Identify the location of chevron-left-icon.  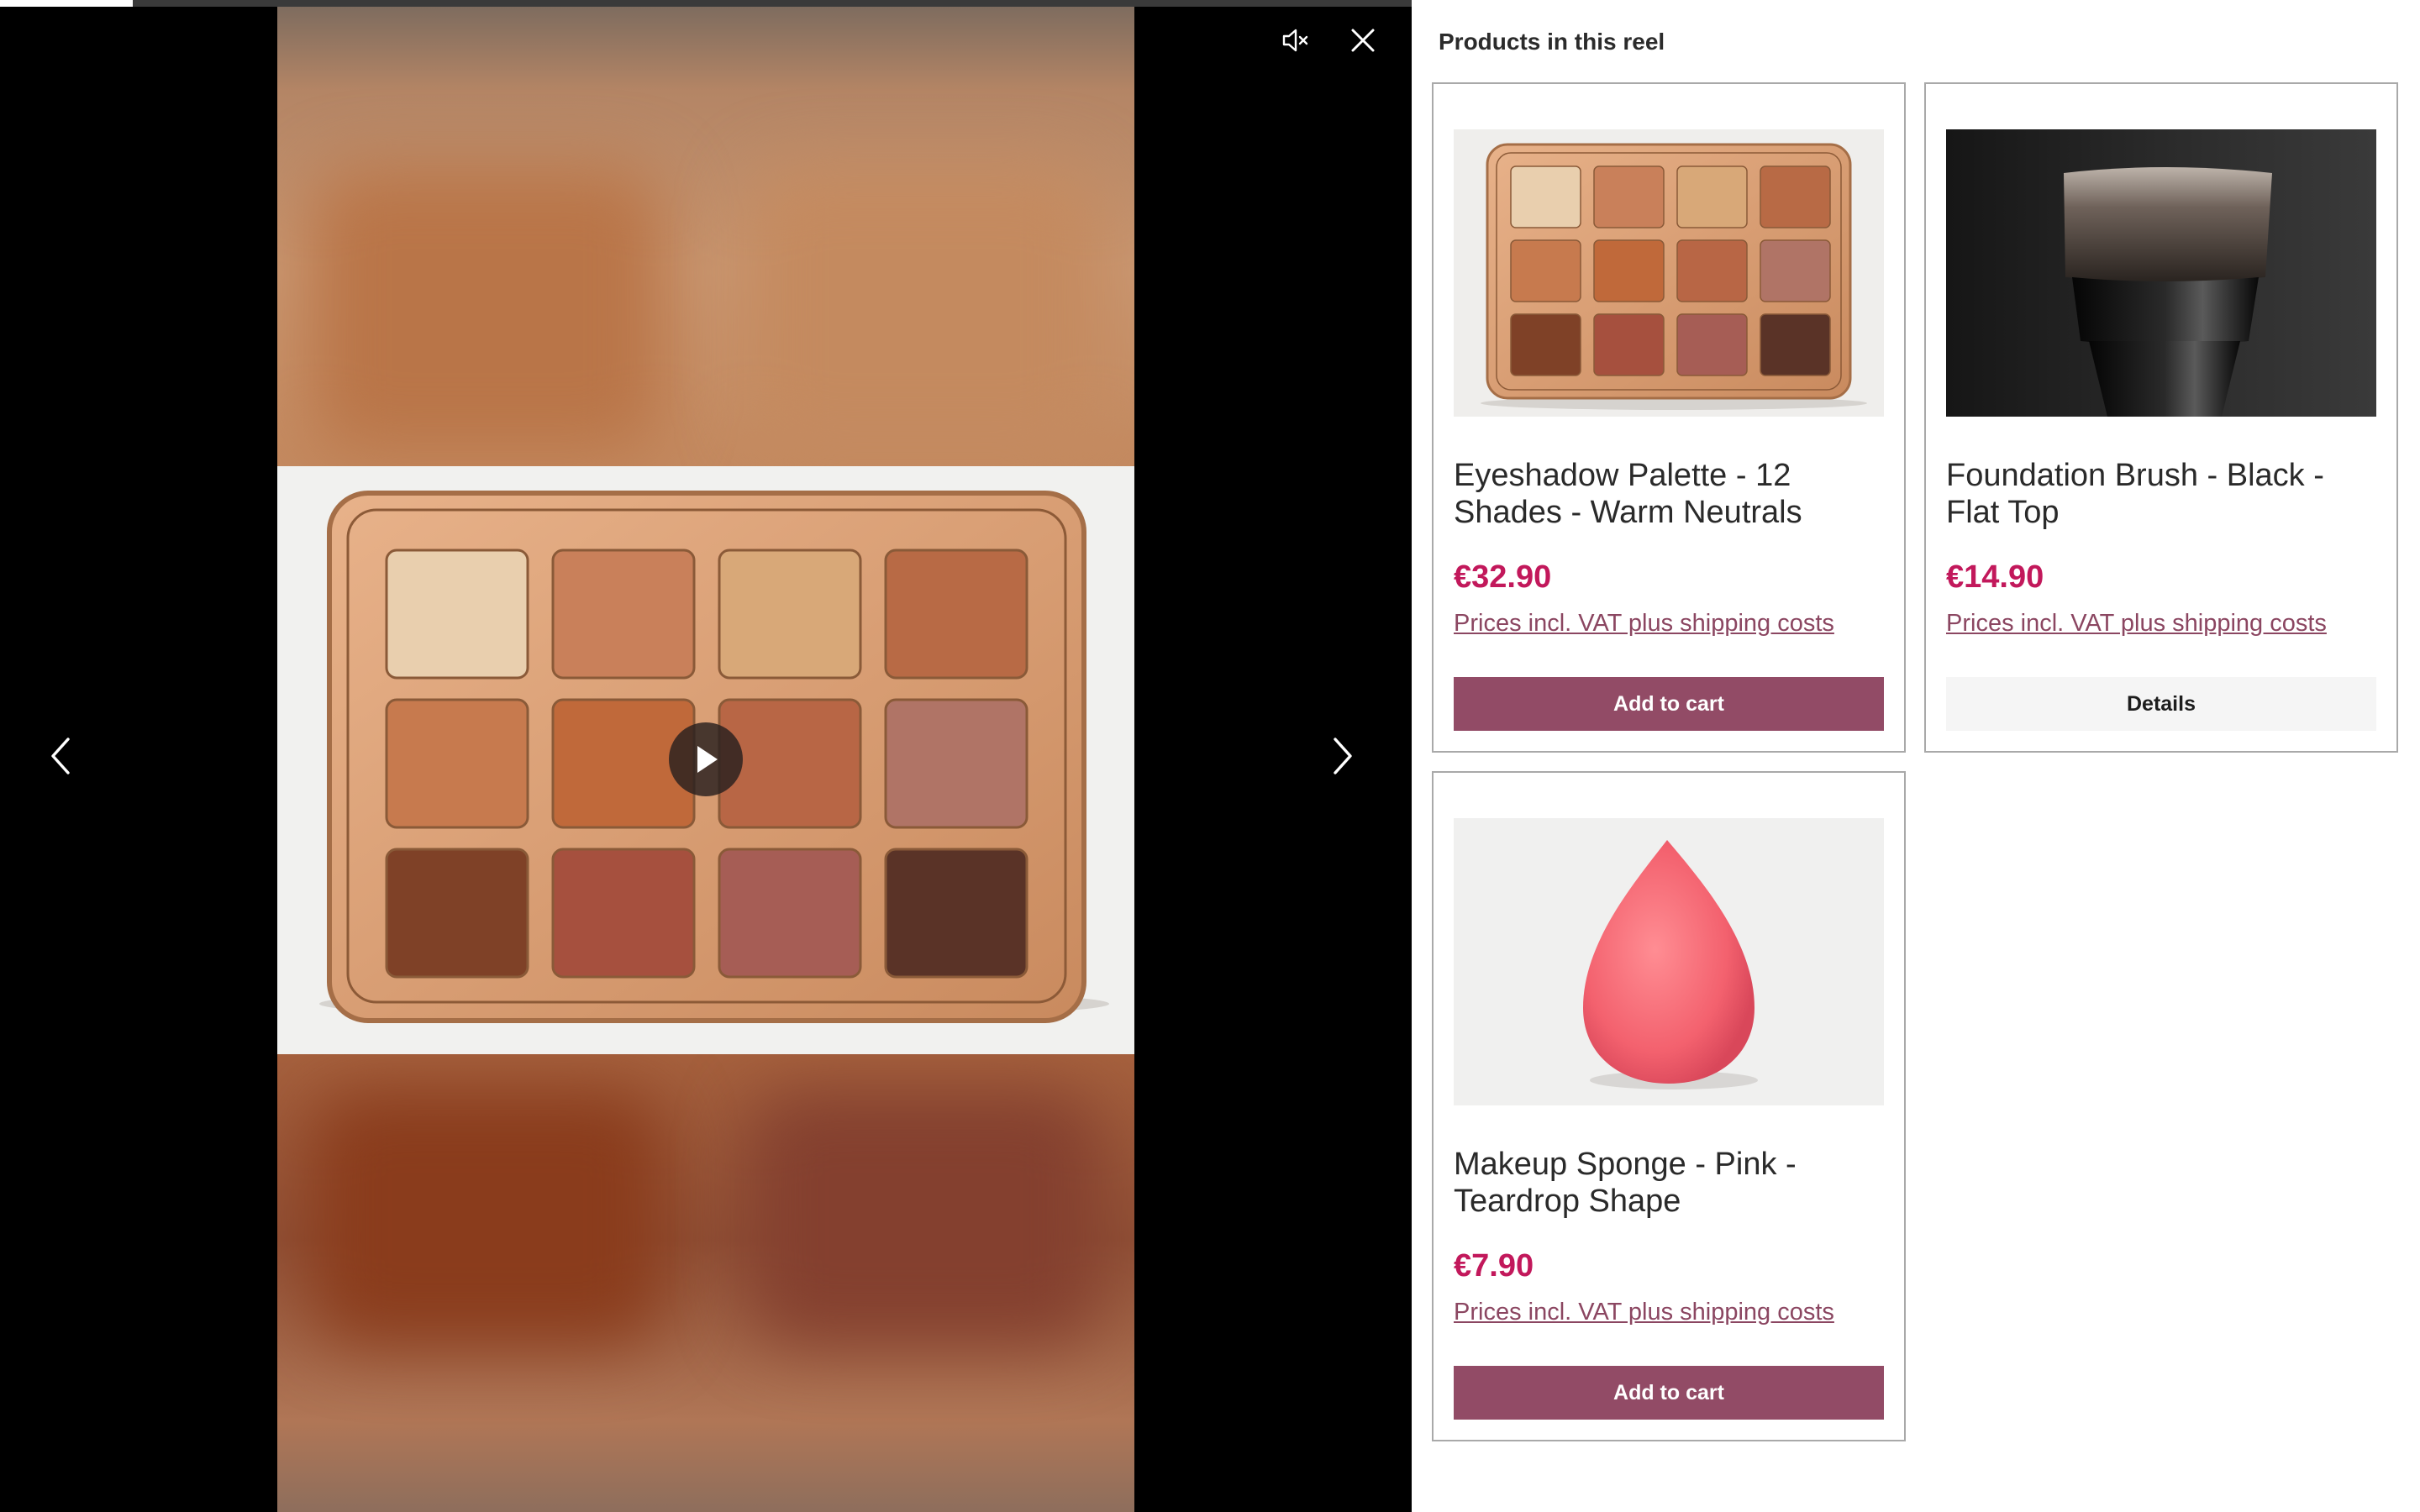
(60, 756).